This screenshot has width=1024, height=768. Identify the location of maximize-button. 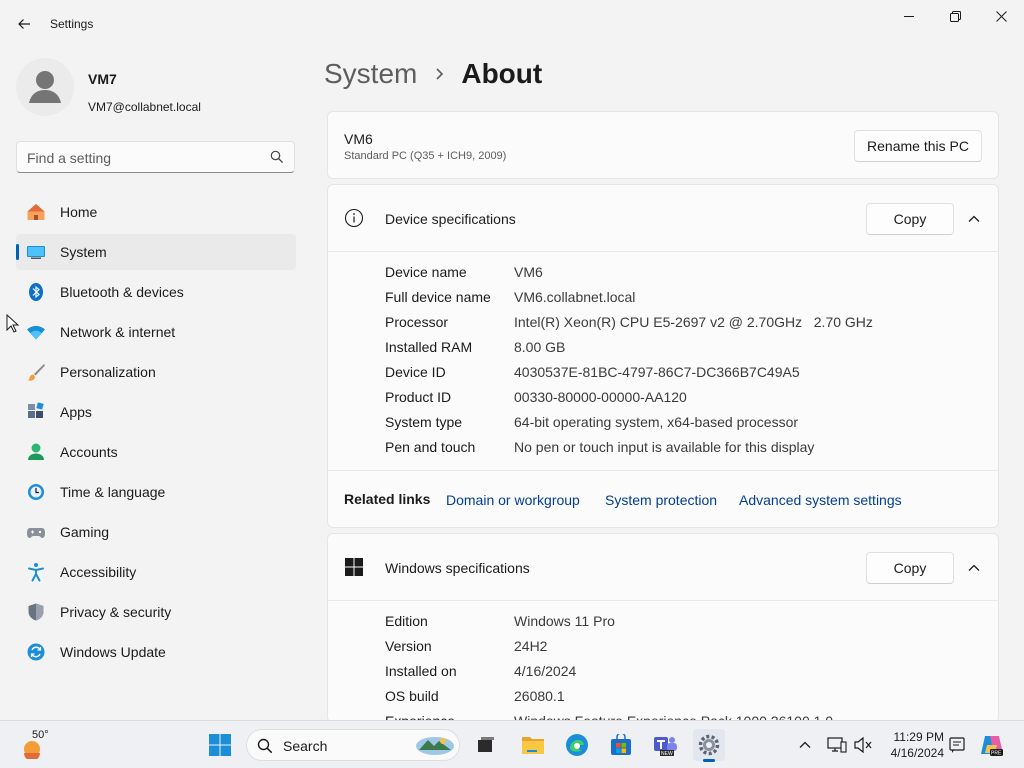
(955, 16).